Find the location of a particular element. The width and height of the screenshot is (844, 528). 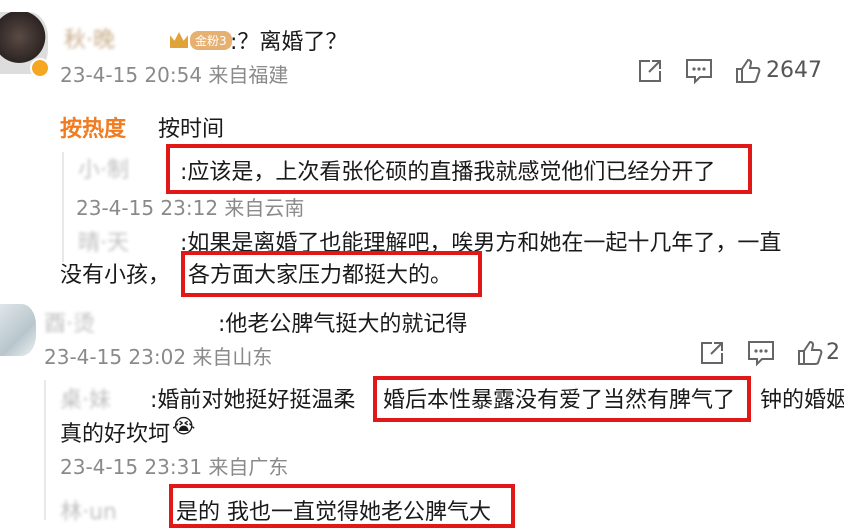

reply-username: 小·制 is located at coordinates (103, 168).